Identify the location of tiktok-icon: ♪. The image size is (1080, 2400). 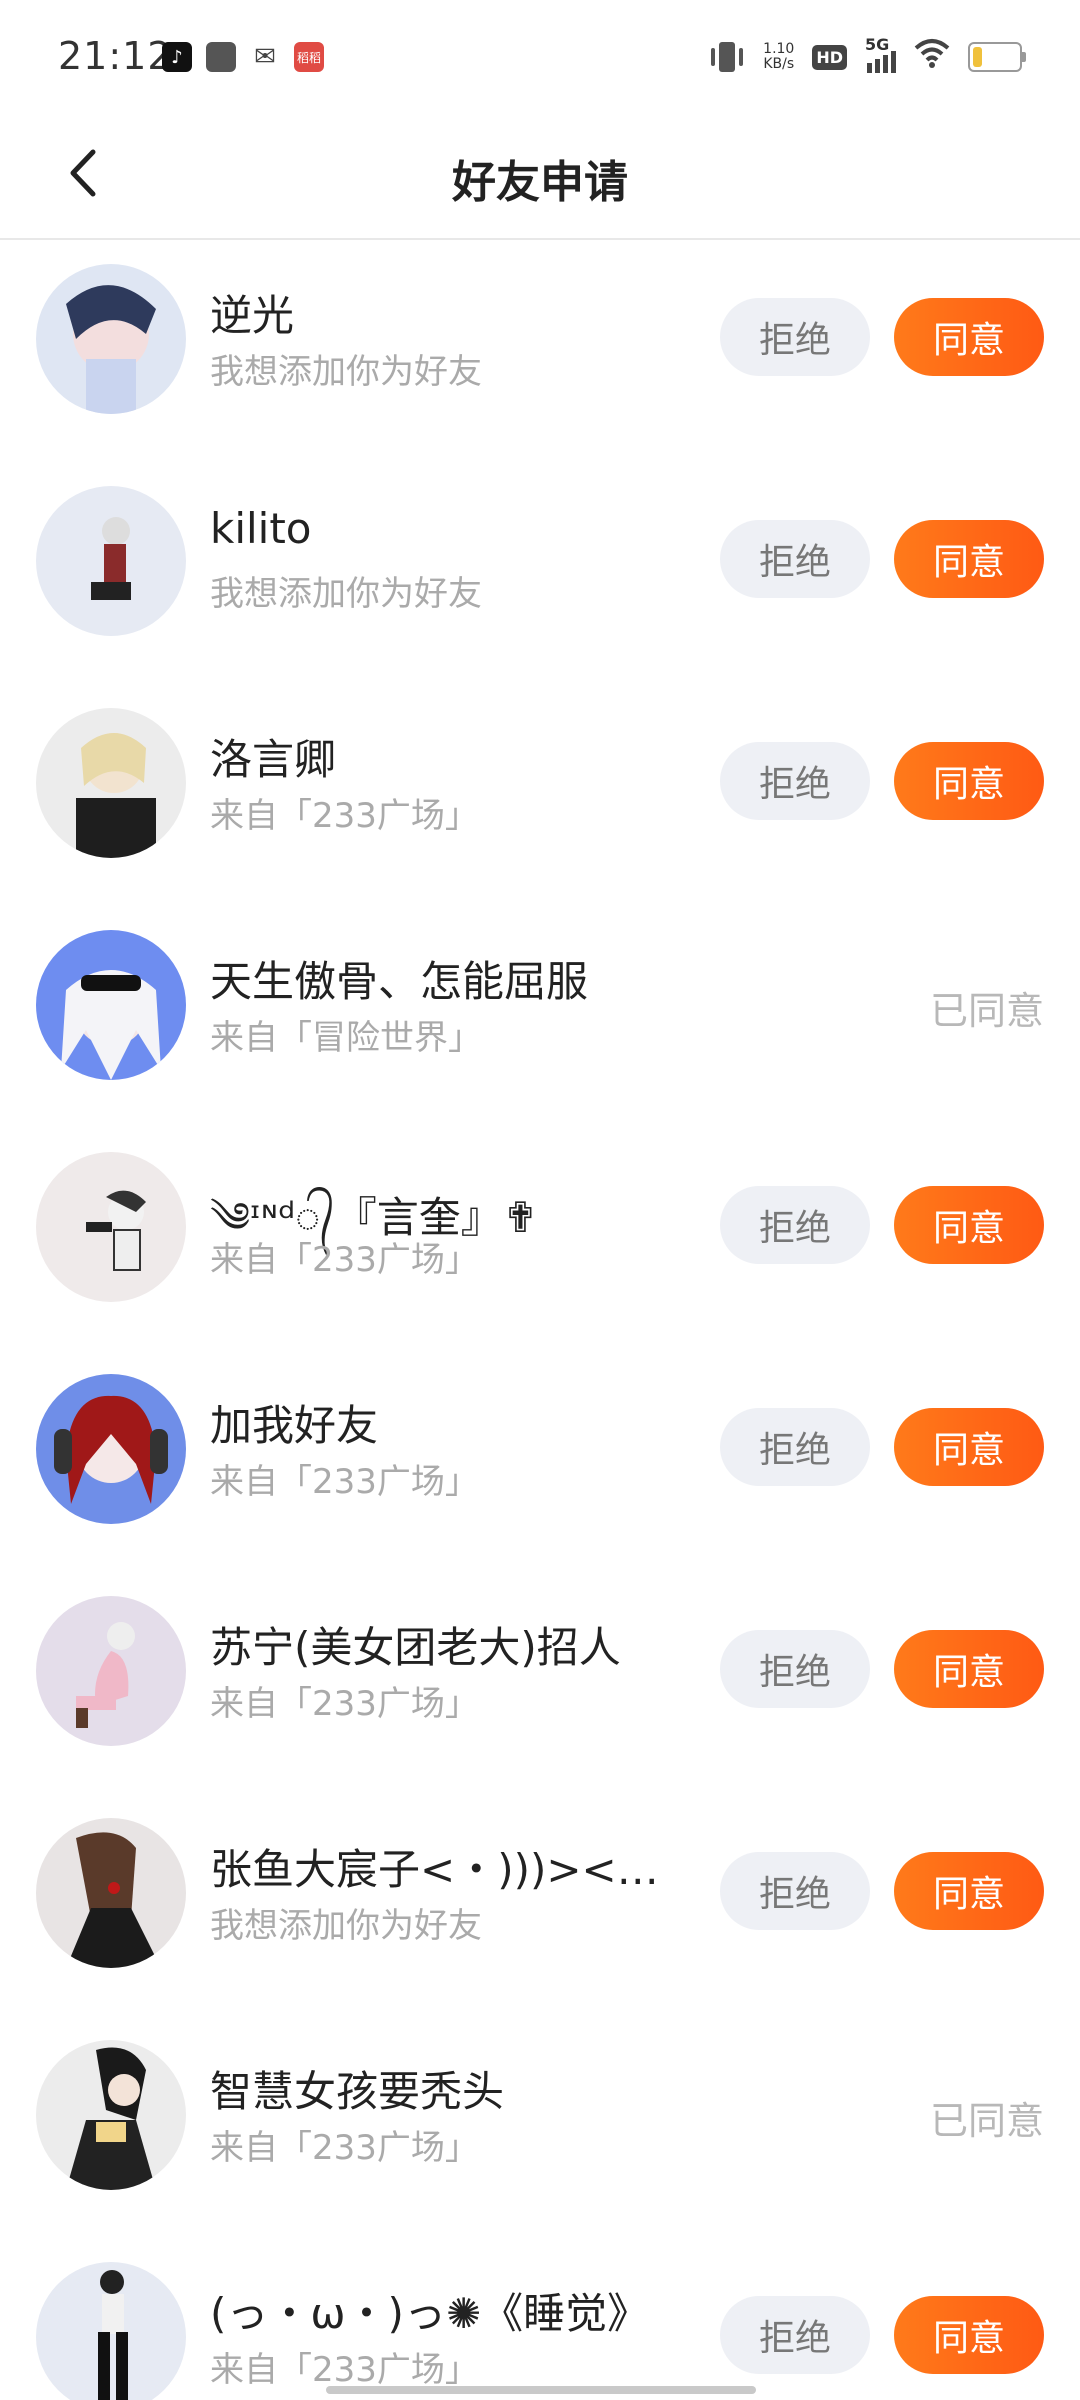
(177, 57).